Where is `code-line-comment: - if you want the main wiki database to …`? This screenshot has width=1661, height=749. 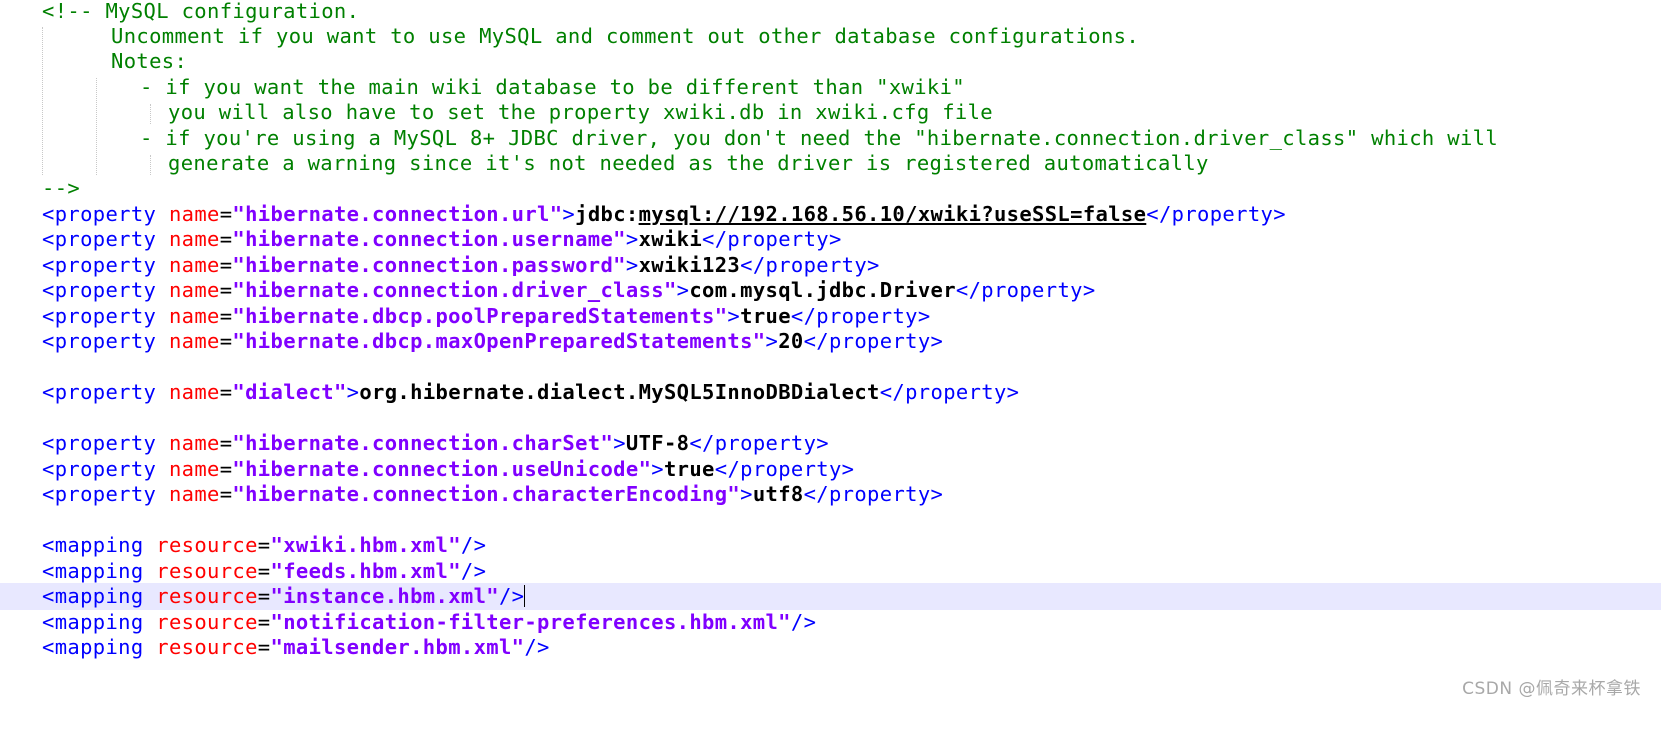
code-line-comment: - if you want the main wiki database to … is located at coordinates (830, 87).